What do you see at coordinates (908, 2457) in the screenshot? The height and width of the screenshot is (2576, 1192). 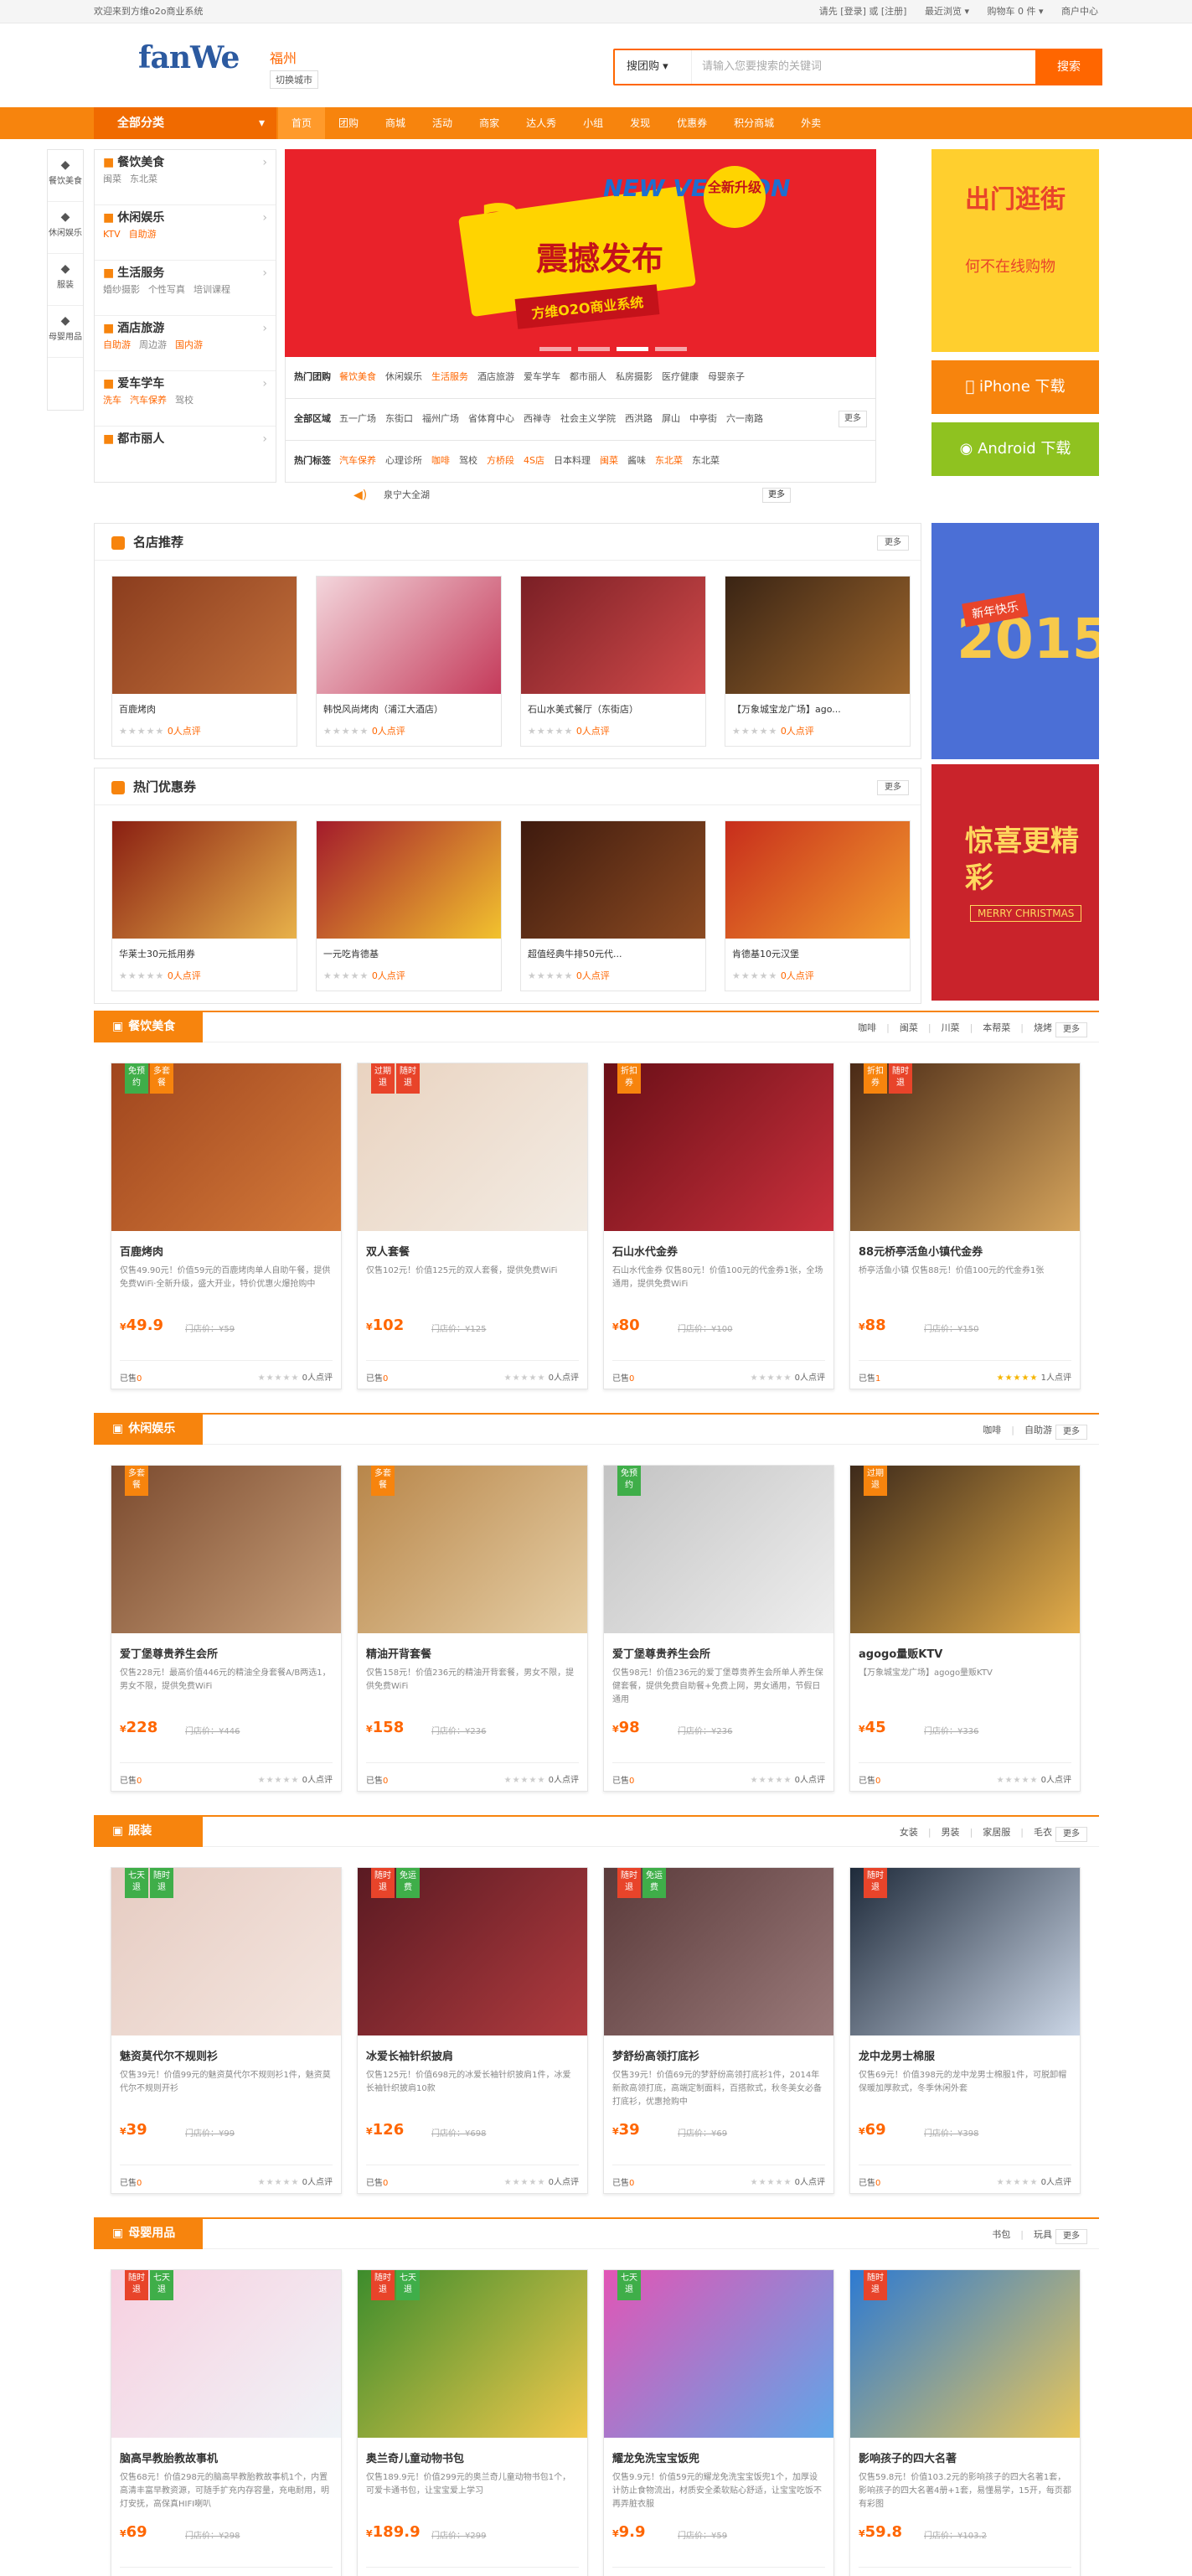 I see `product-title: 影响孩子的四大名著` at bounding box center [908, 2457].